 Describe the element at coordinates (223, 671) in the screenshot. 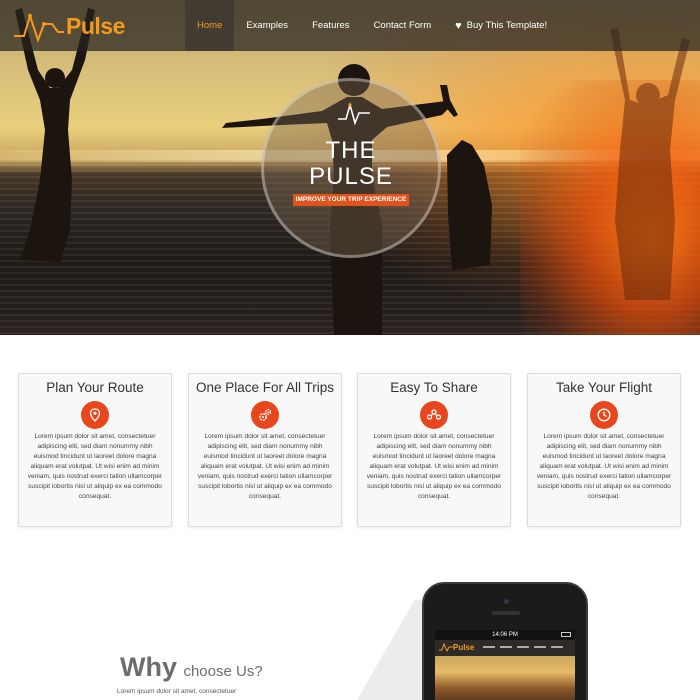

I see `why-heading-small: choose Us?` at that location.